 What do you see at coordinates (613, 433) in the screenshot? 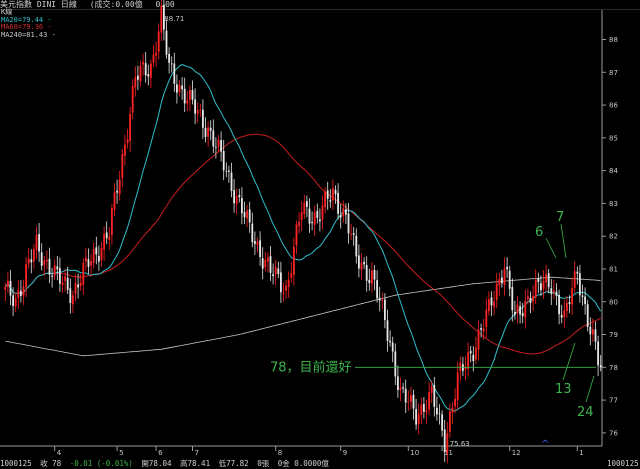
I see `y-tick-label: 76` at bounding box center [613, 433].